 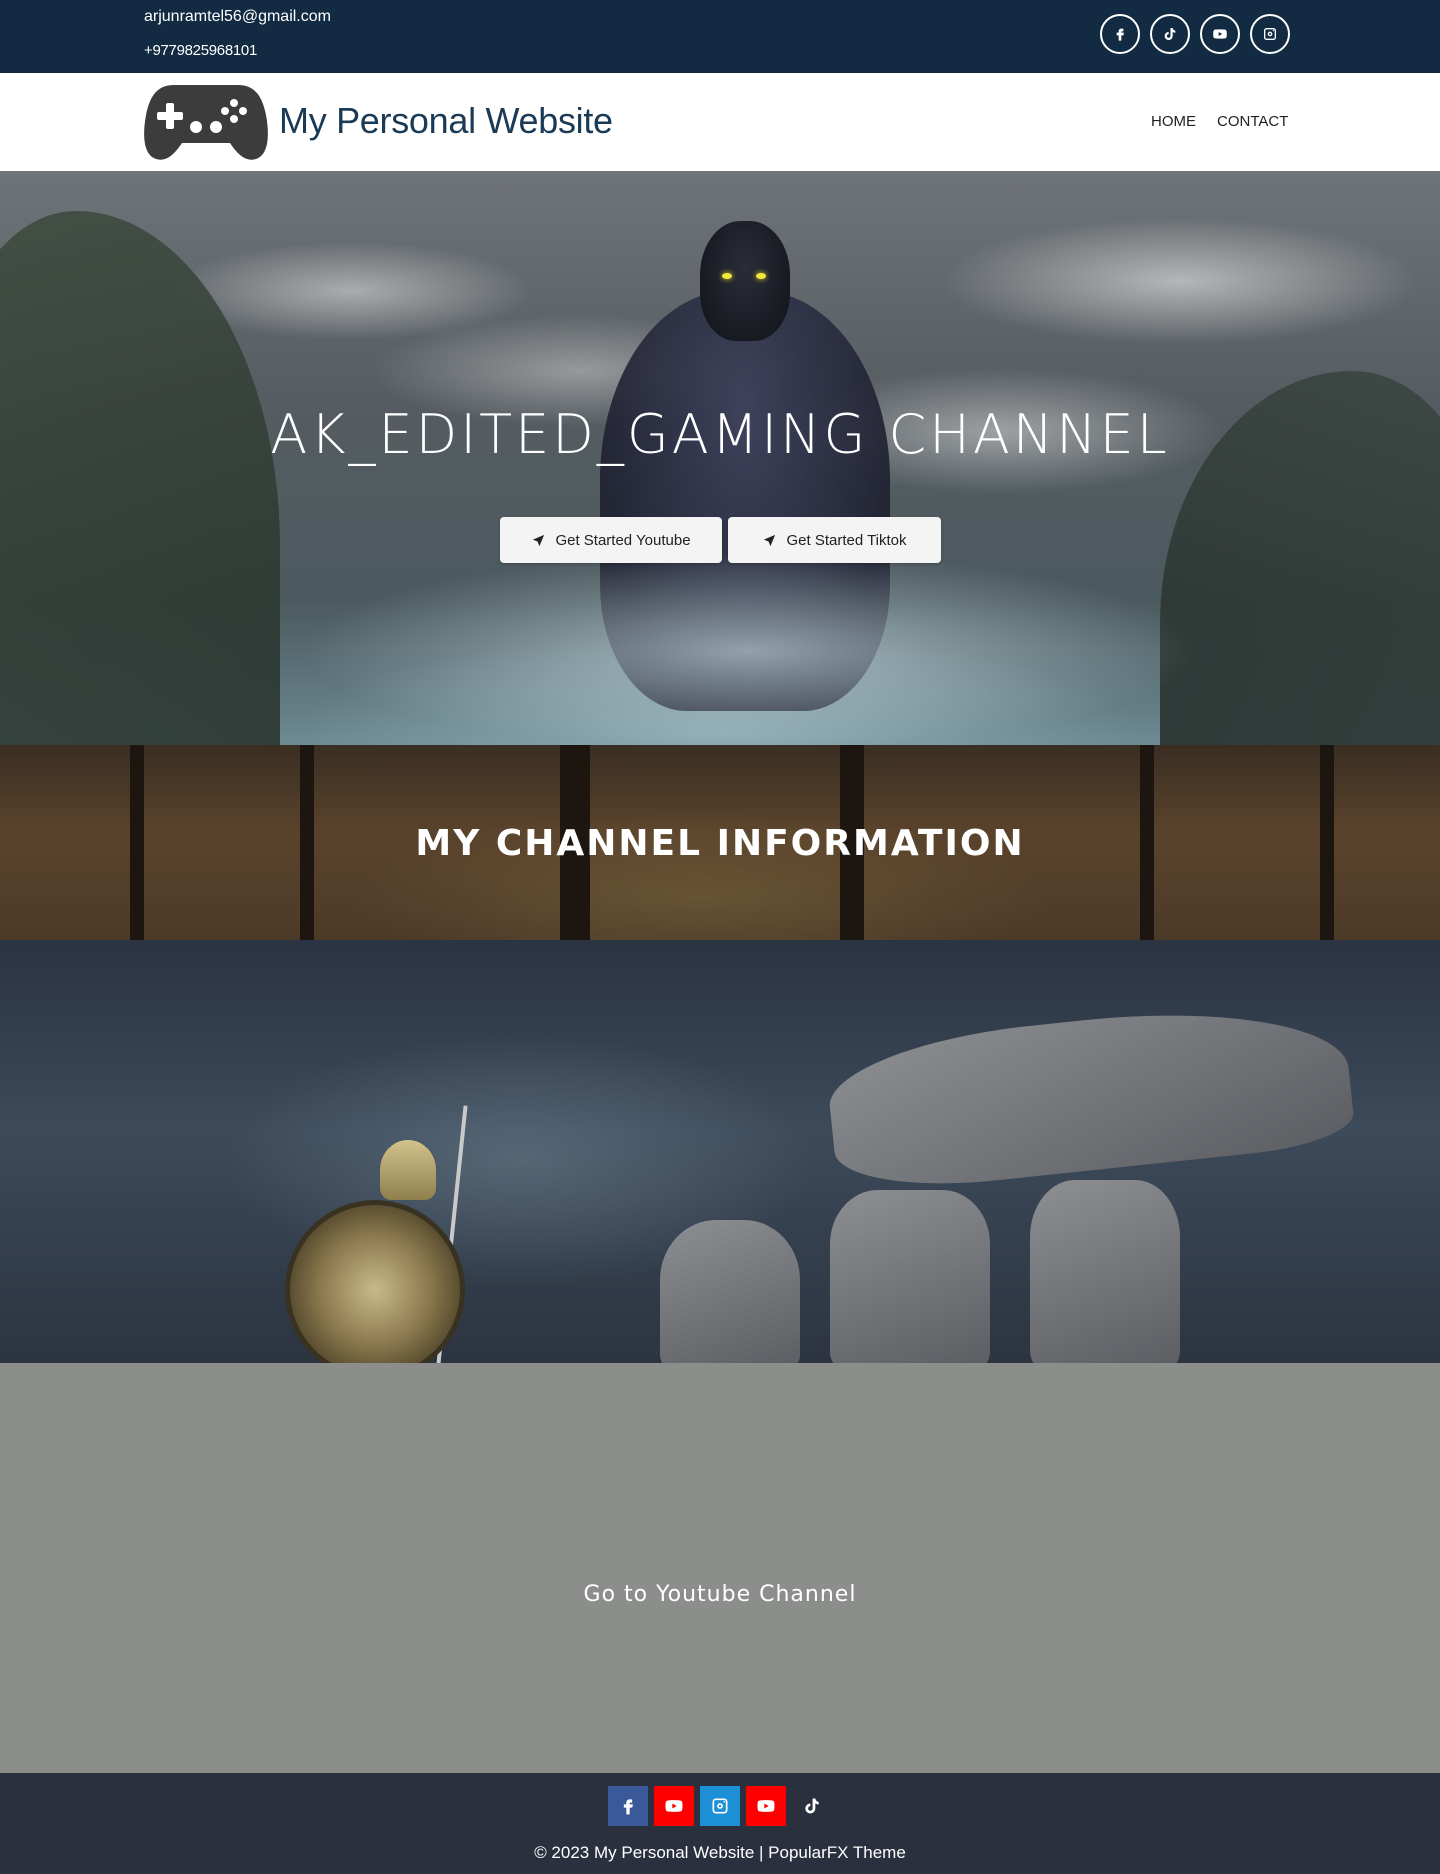 What do you see at coordinates (623, 540) in the screenshot?
I see `button-label: Get Started Youtube` at bounding box center [623, 540].